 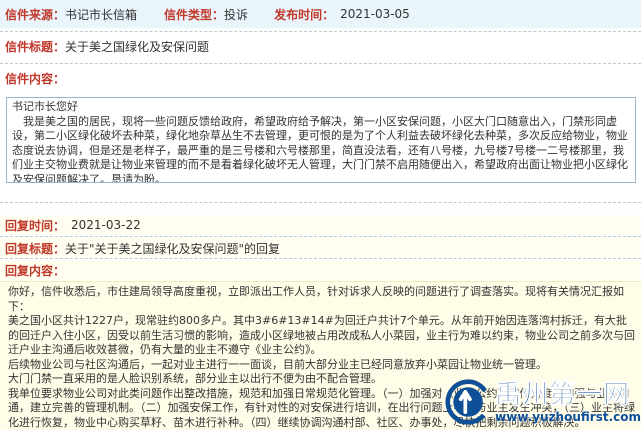 I want to click on publish-label: 发布时间：, so click(x=304, y=14).